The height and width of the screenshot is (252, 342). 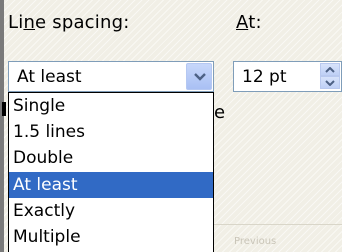 What do you see at coordinates (287, 76) in the screenshot?
I see `at-spinbox: 12 pt` at bounding box center [287, 76].